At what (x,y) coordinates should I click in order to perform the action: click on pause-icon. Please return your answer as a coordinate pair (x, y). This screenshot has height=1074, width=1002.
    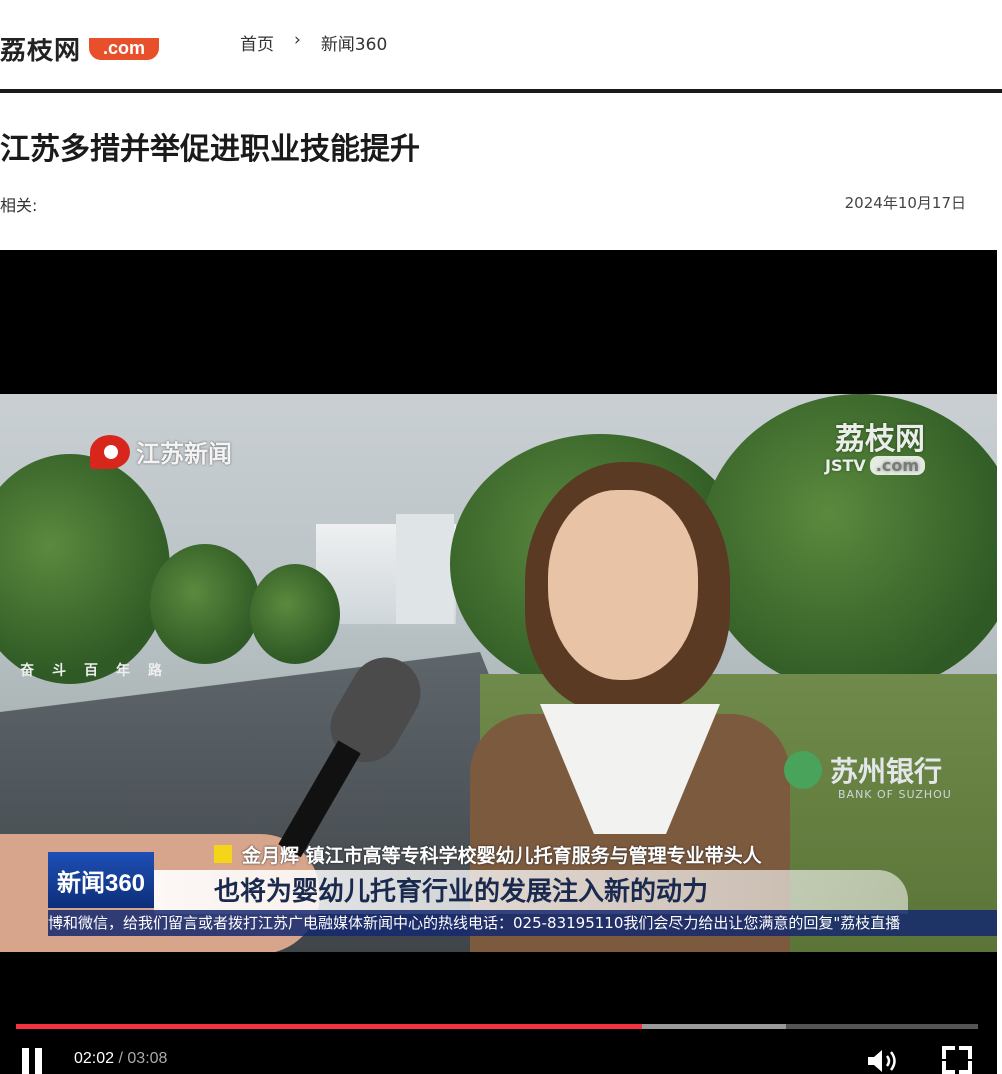
    Looking at the image, I should click on (32, 1061).